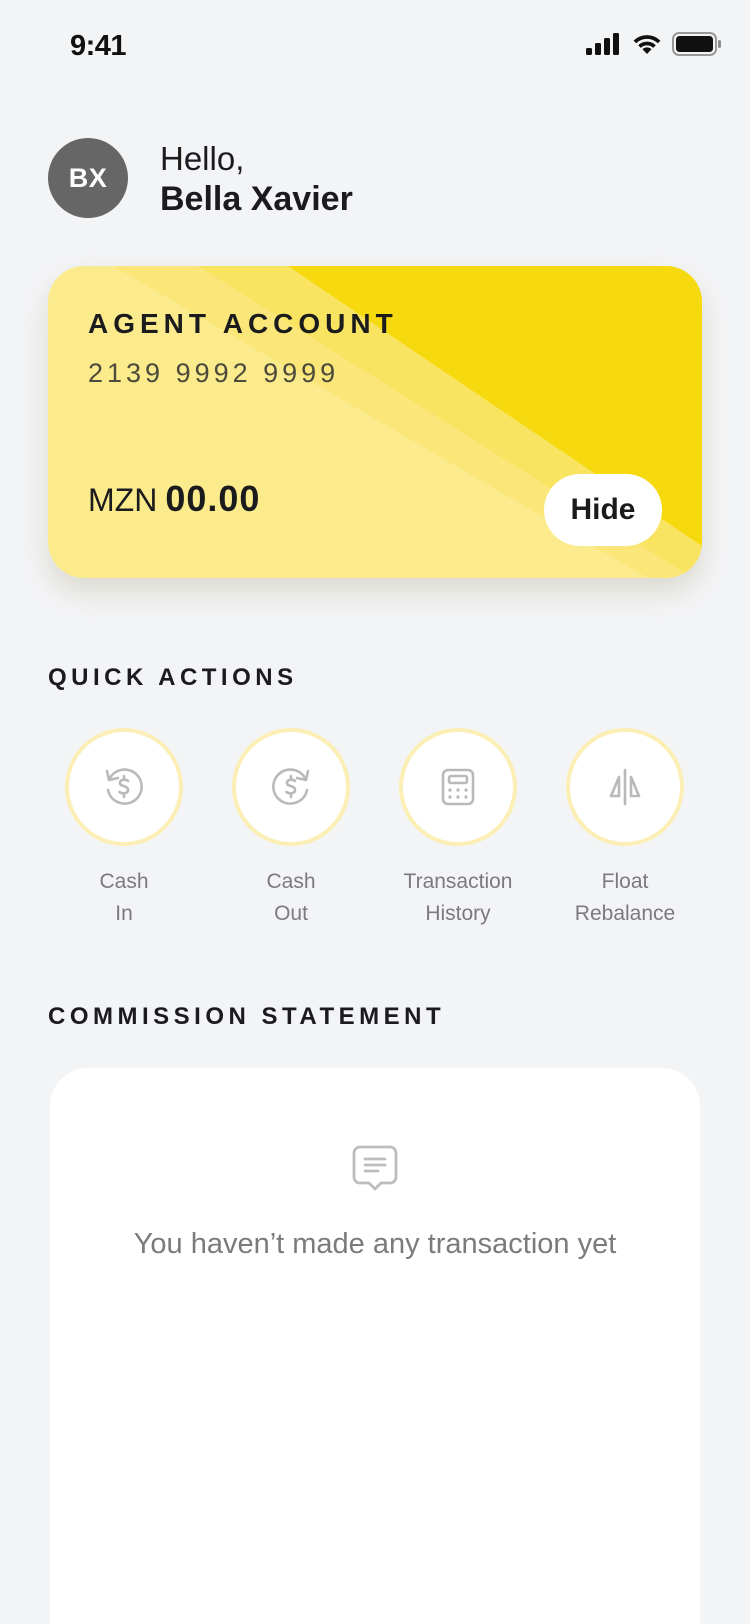 The height and width of the screenshot is (1624, 750). What do you see at coordinates (202, 158) in the screenshot?
I see `greeting-text: Hello,` at bounding box center [202, 158].